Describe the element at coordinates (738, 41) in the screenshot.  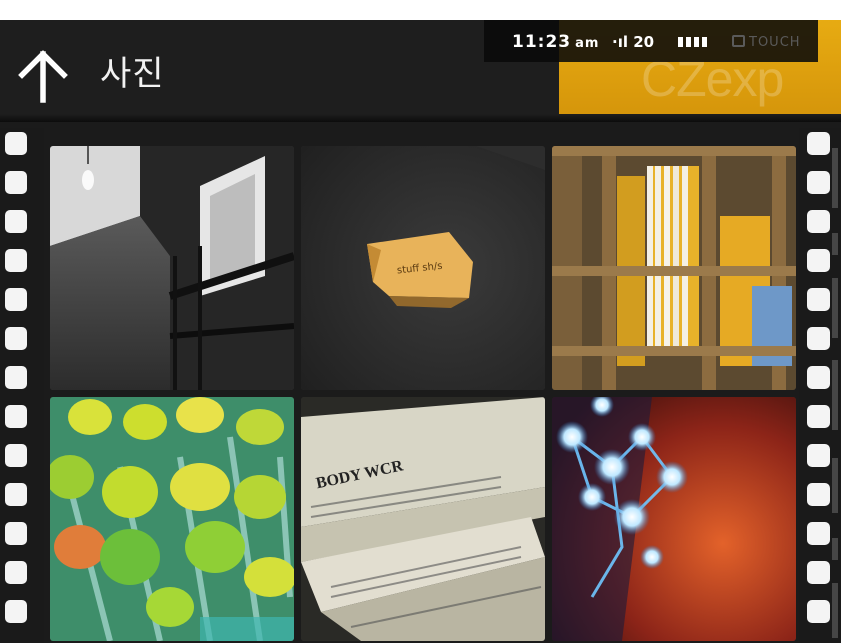
I see `lock-icon` at that location.